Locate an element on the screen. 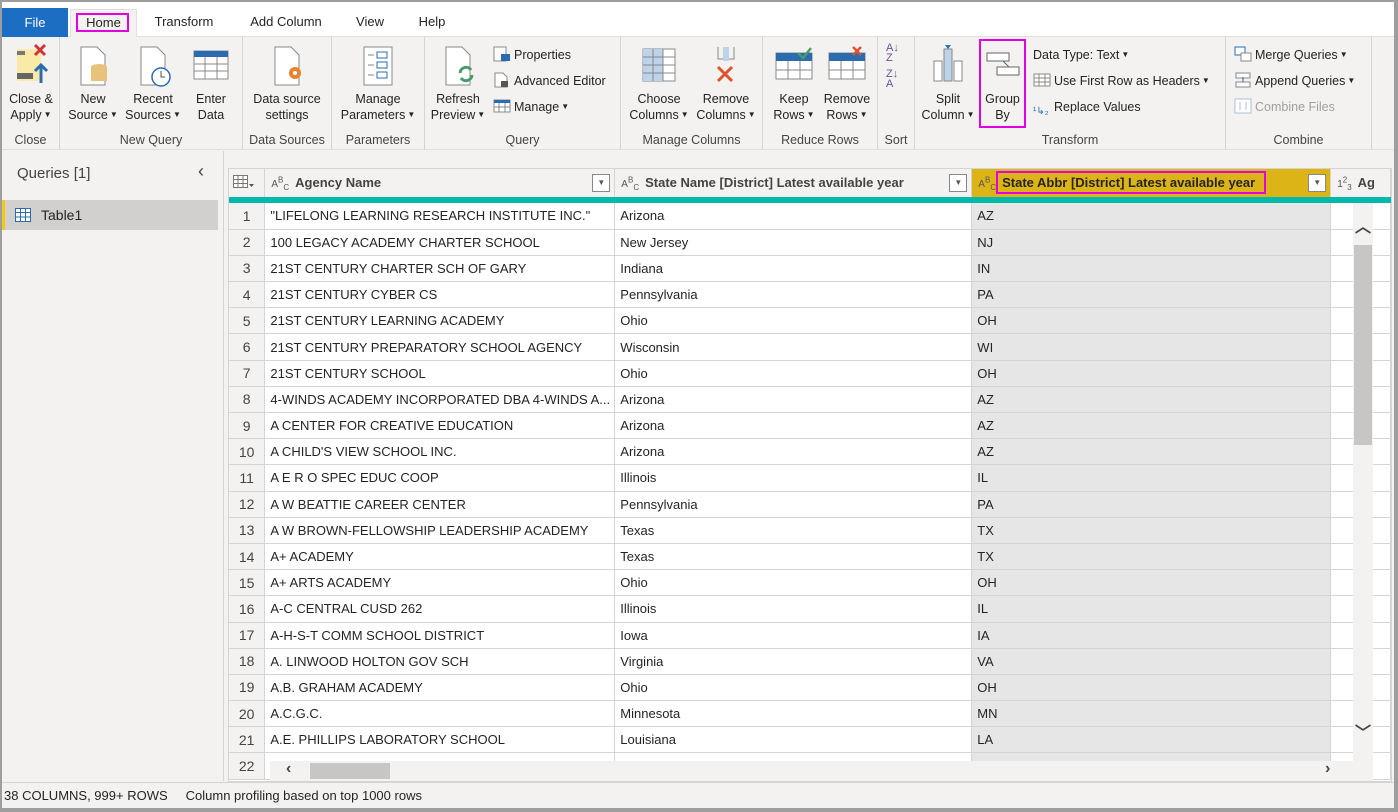  refresh-preview-button: Refresh Preview ▼ is located at coordinates (458, 82).